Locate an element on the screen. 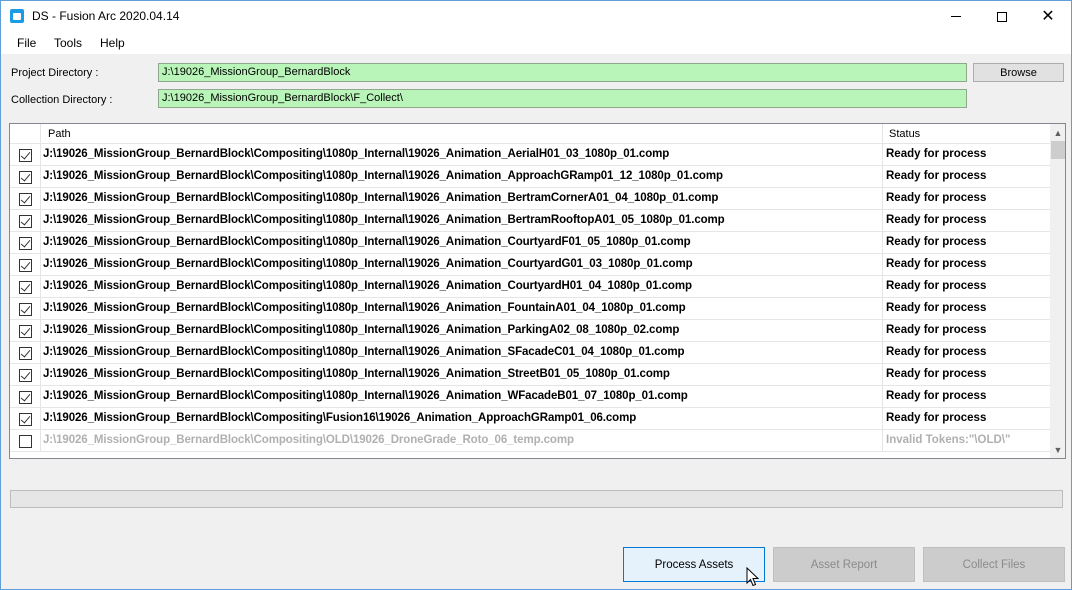  column-header-path: Path is located at coordinates (59, 134).